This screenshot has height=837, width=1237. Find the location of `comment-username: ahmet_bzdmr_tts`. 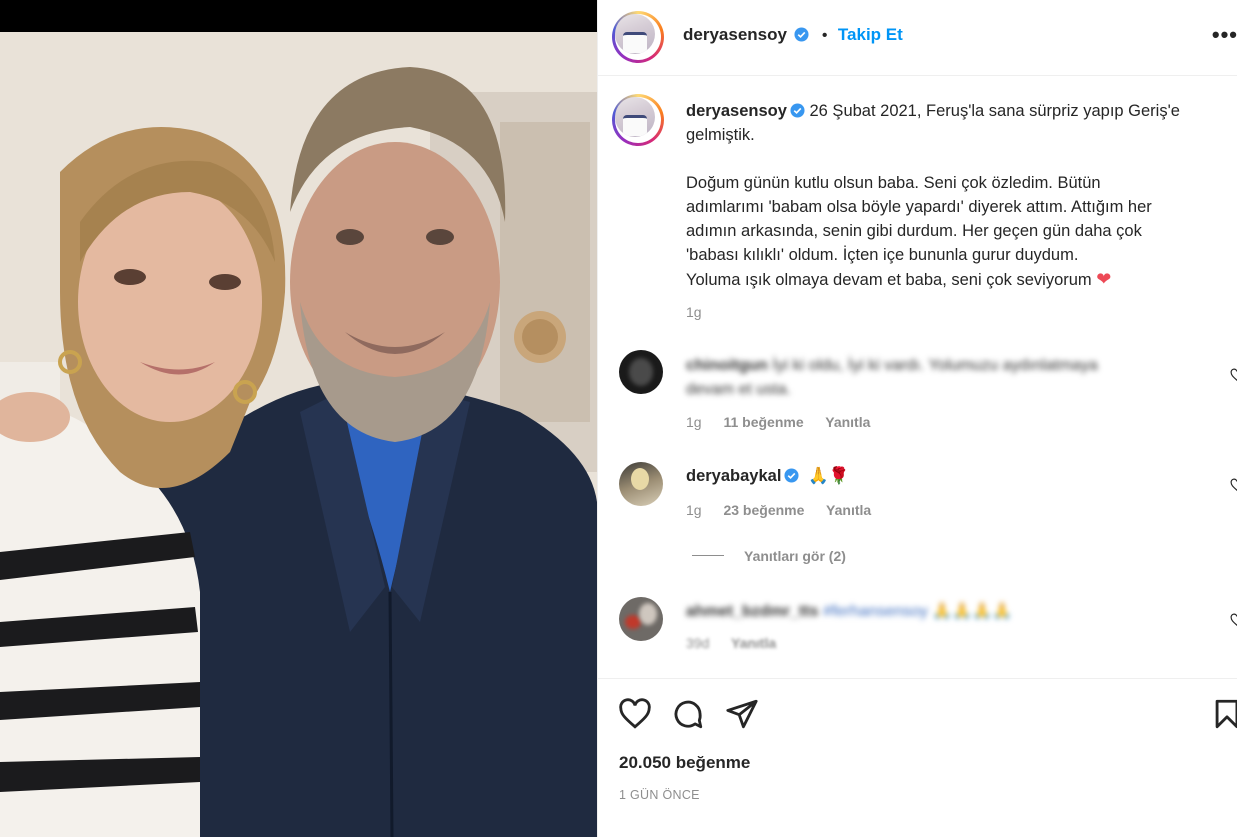

comment-username: ahmet_bzdmr_tts is located at coordinates (752, 611).